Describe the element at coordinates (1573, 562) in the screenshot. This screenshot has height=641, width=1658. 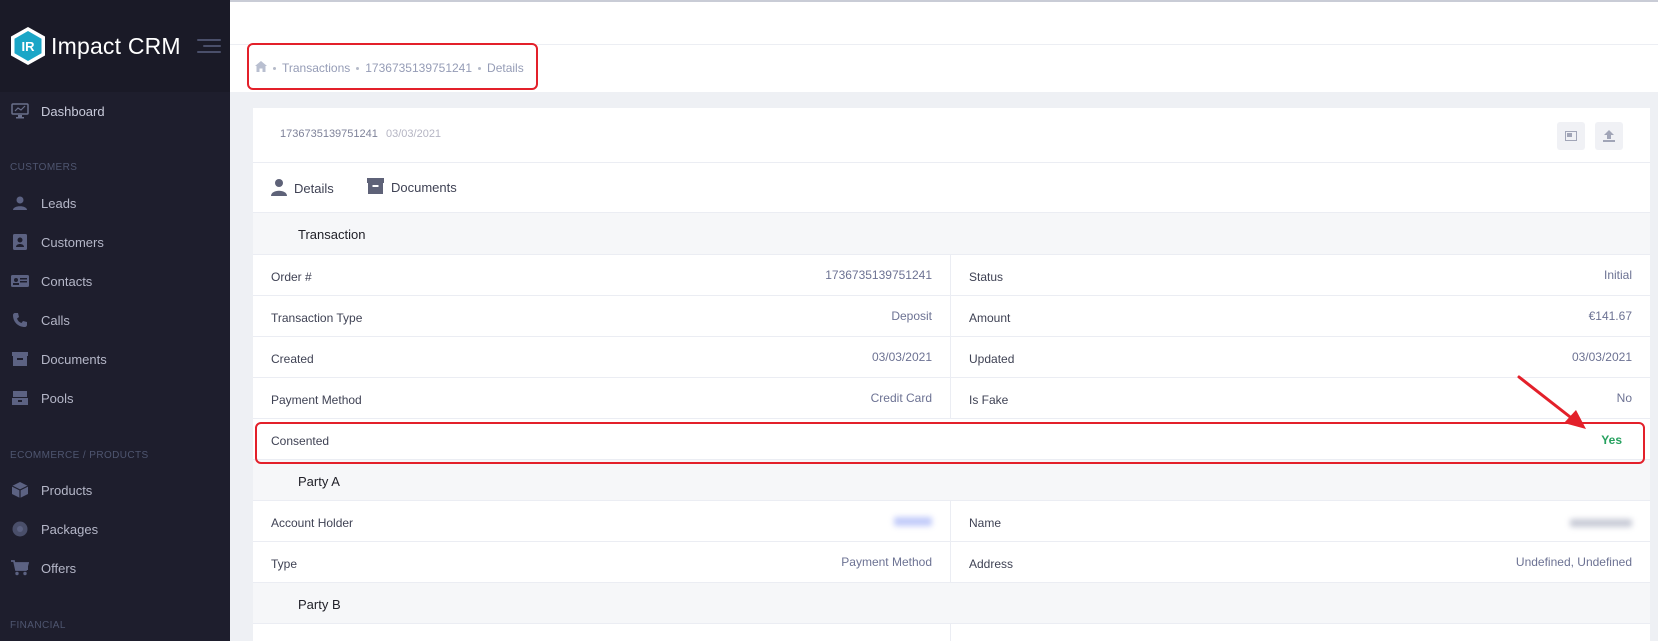
I see `address-value: Undefined, Undefined` at that location.